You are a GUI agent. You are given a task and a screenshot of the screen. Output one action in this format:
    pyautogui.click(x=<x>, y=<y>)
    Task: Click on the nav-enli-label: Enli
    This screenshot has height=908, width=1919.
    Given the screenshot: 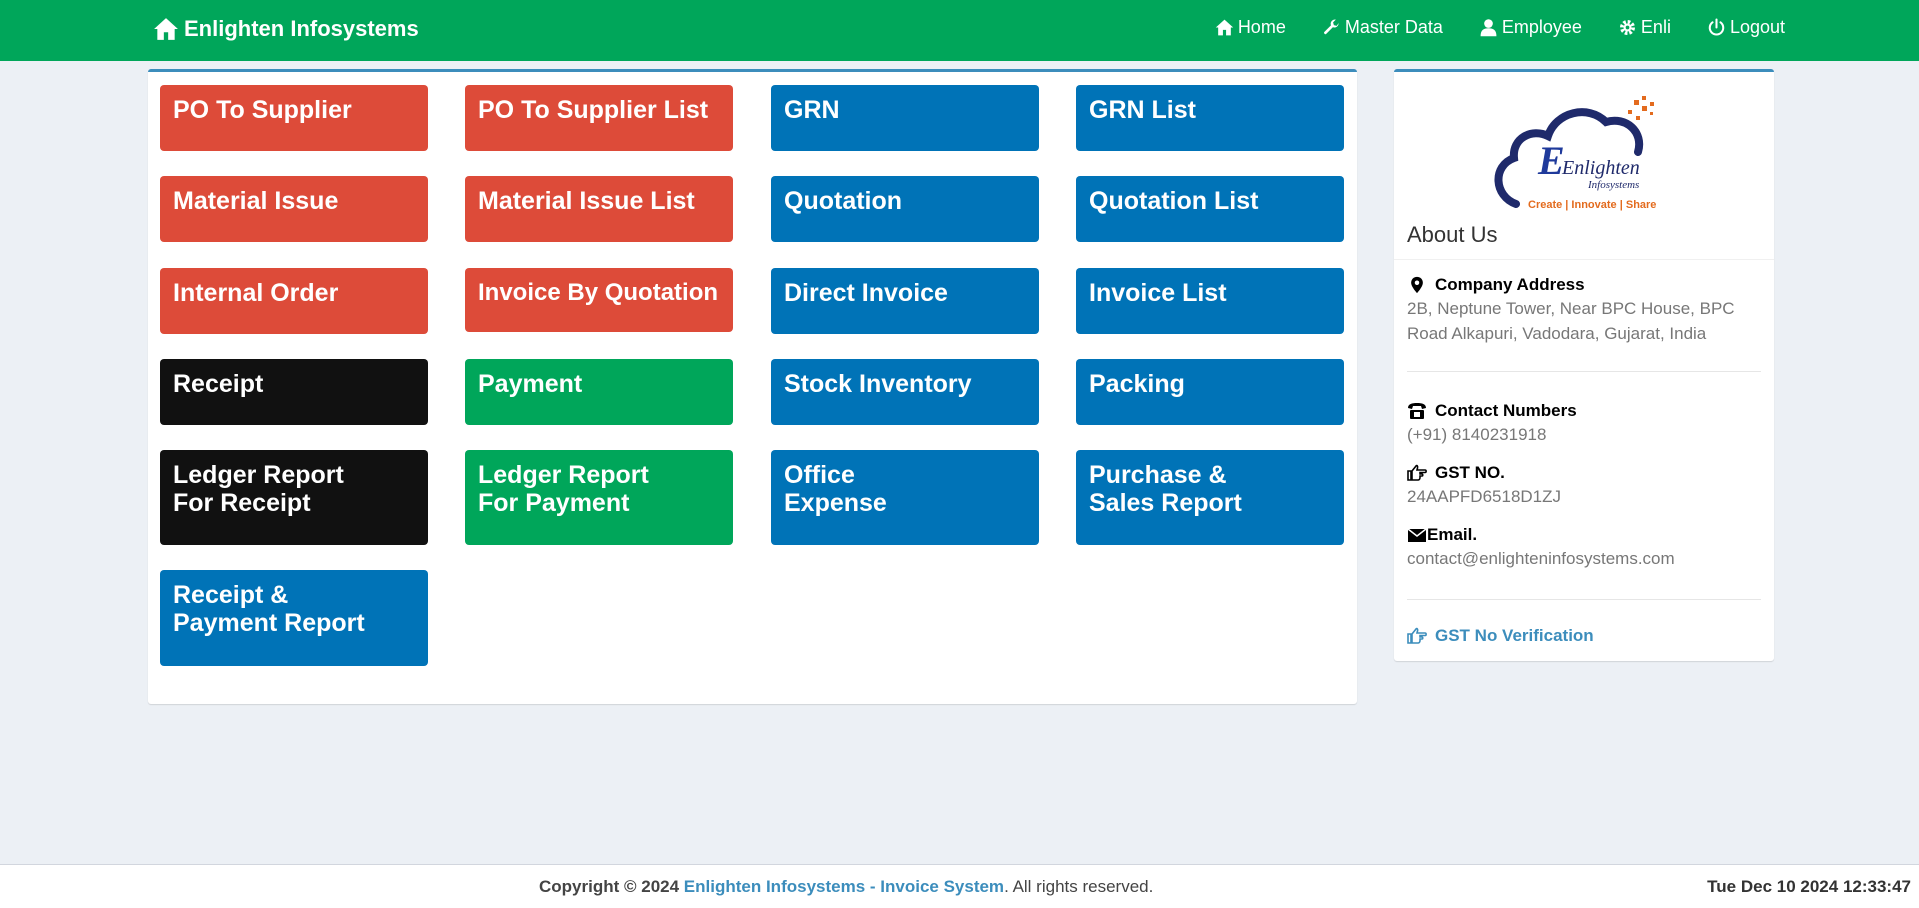 What is the action you would take?
    pyautogui.click(x=1655, y=27)
    